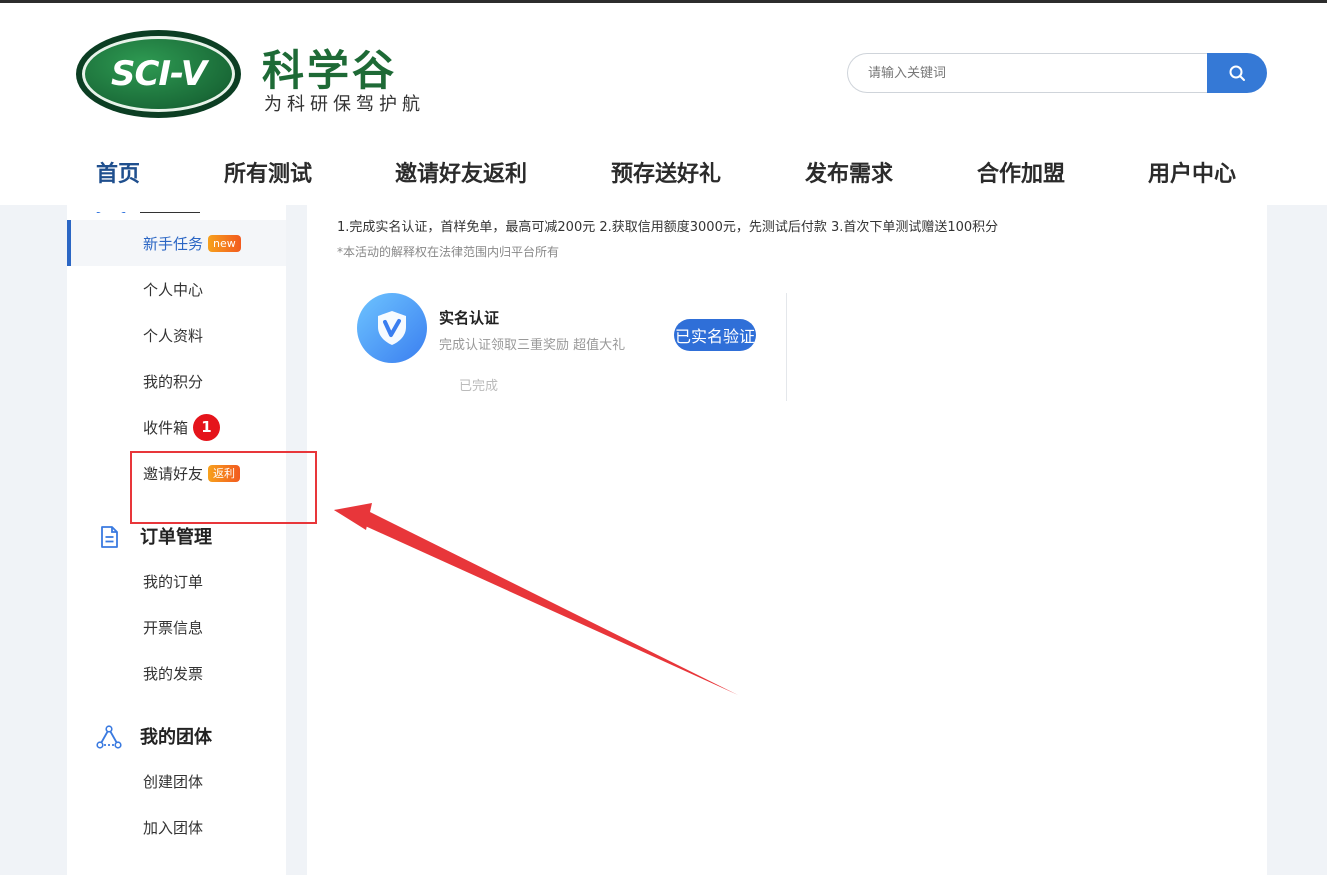 The height and width of the screenshot is (875, 1327). I want to click on sidebar-item-my-invoices: 我的发票, so click(176, 673).